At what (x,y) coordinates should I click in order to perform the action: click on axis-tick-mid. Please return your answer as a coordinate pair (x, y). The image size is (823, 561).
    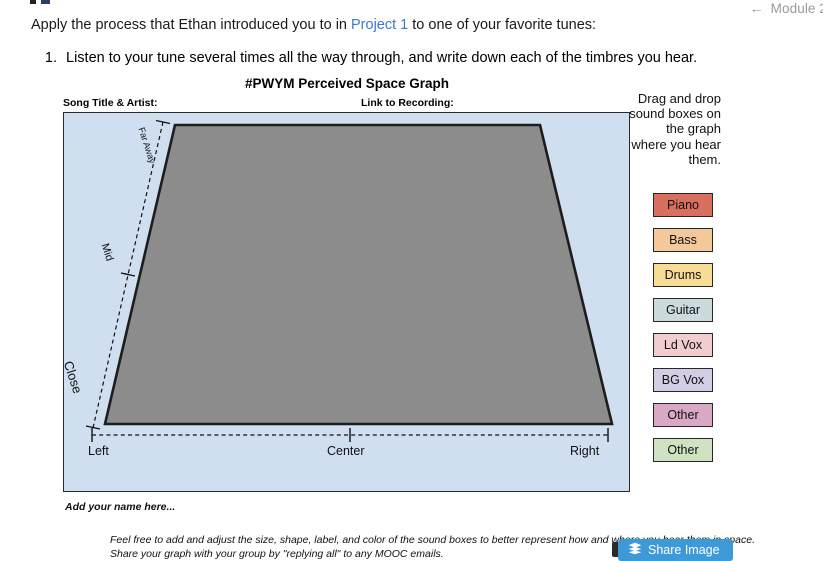
    Looking at the image, I should click on (128, 274).